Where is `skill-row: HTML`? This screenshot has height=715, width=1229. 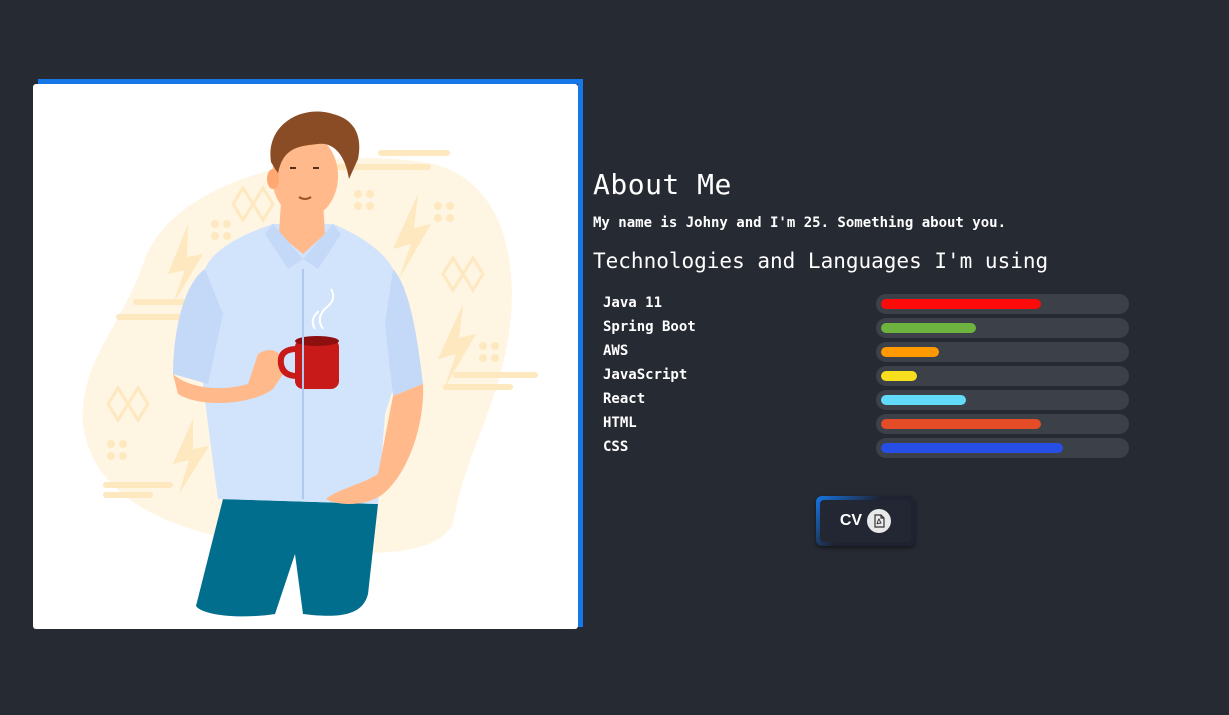 skill-row: HTML is located at coordinates (873, 424).